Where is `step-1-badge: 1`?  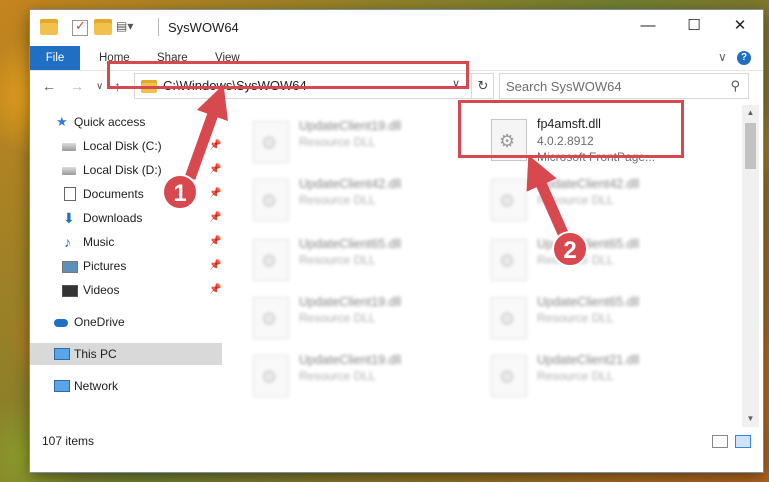 step-1-badge: 1 is located at coordinates (180, 192).